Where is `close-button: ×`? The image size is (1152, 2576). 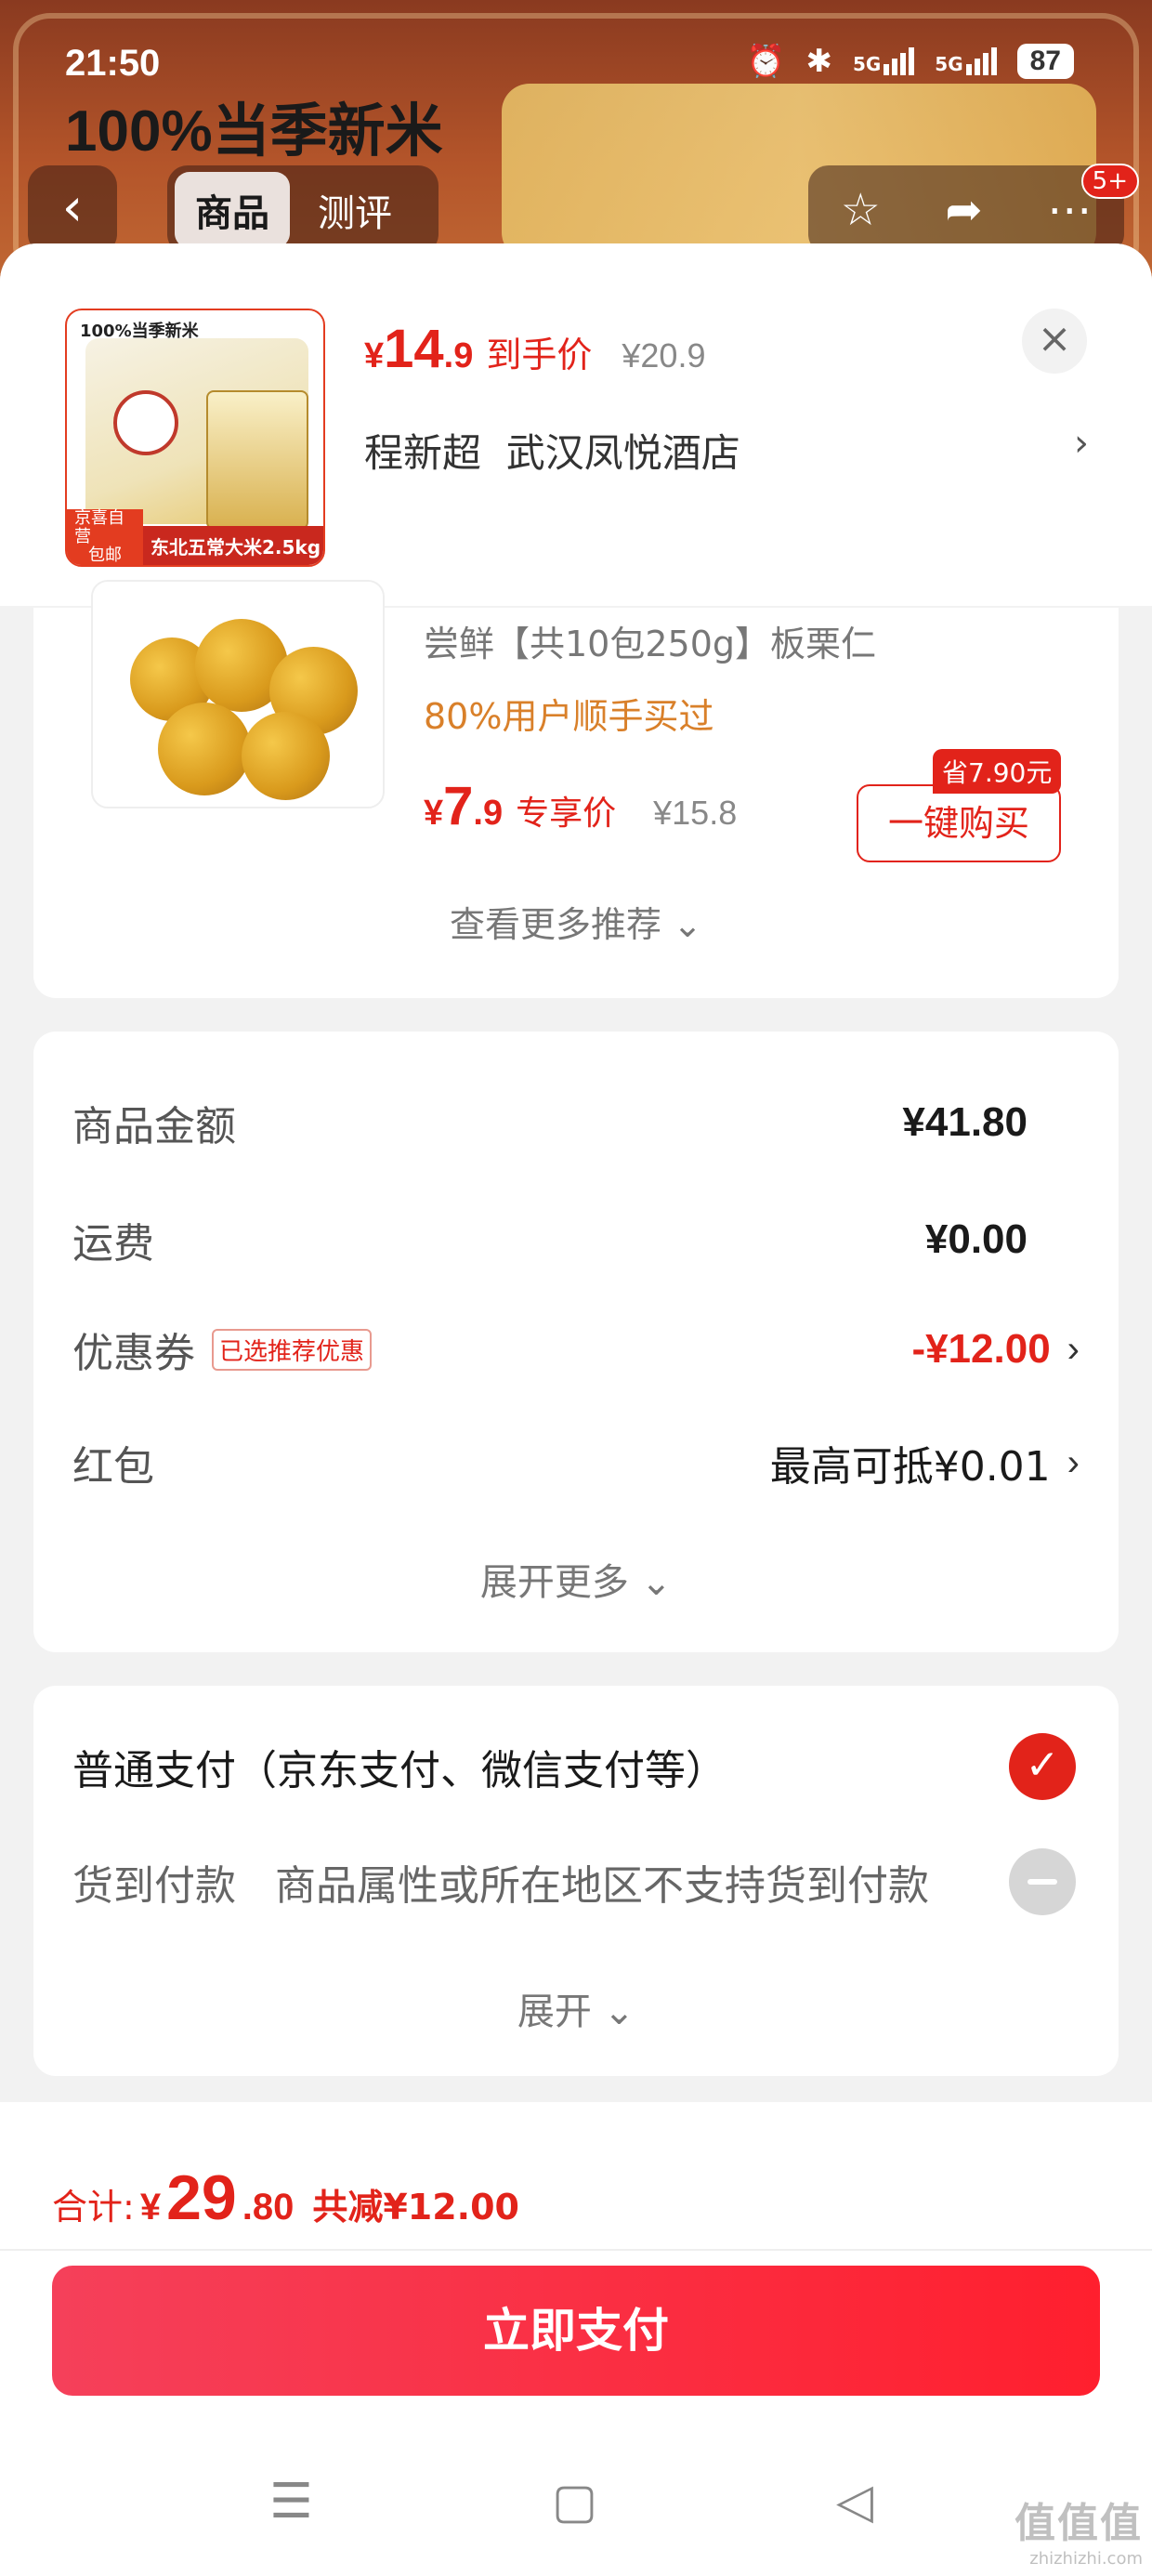 close-button: × is located at coordinates (1054, 341).